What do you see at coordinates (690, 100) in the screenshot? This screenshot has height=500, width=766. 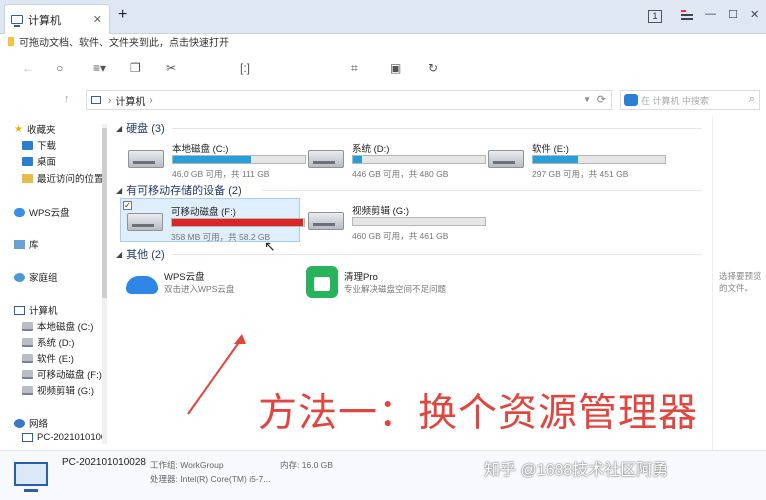 I see `search-box: 在 计算机 中搜索 ⌕` at bounding box center [690, 100].